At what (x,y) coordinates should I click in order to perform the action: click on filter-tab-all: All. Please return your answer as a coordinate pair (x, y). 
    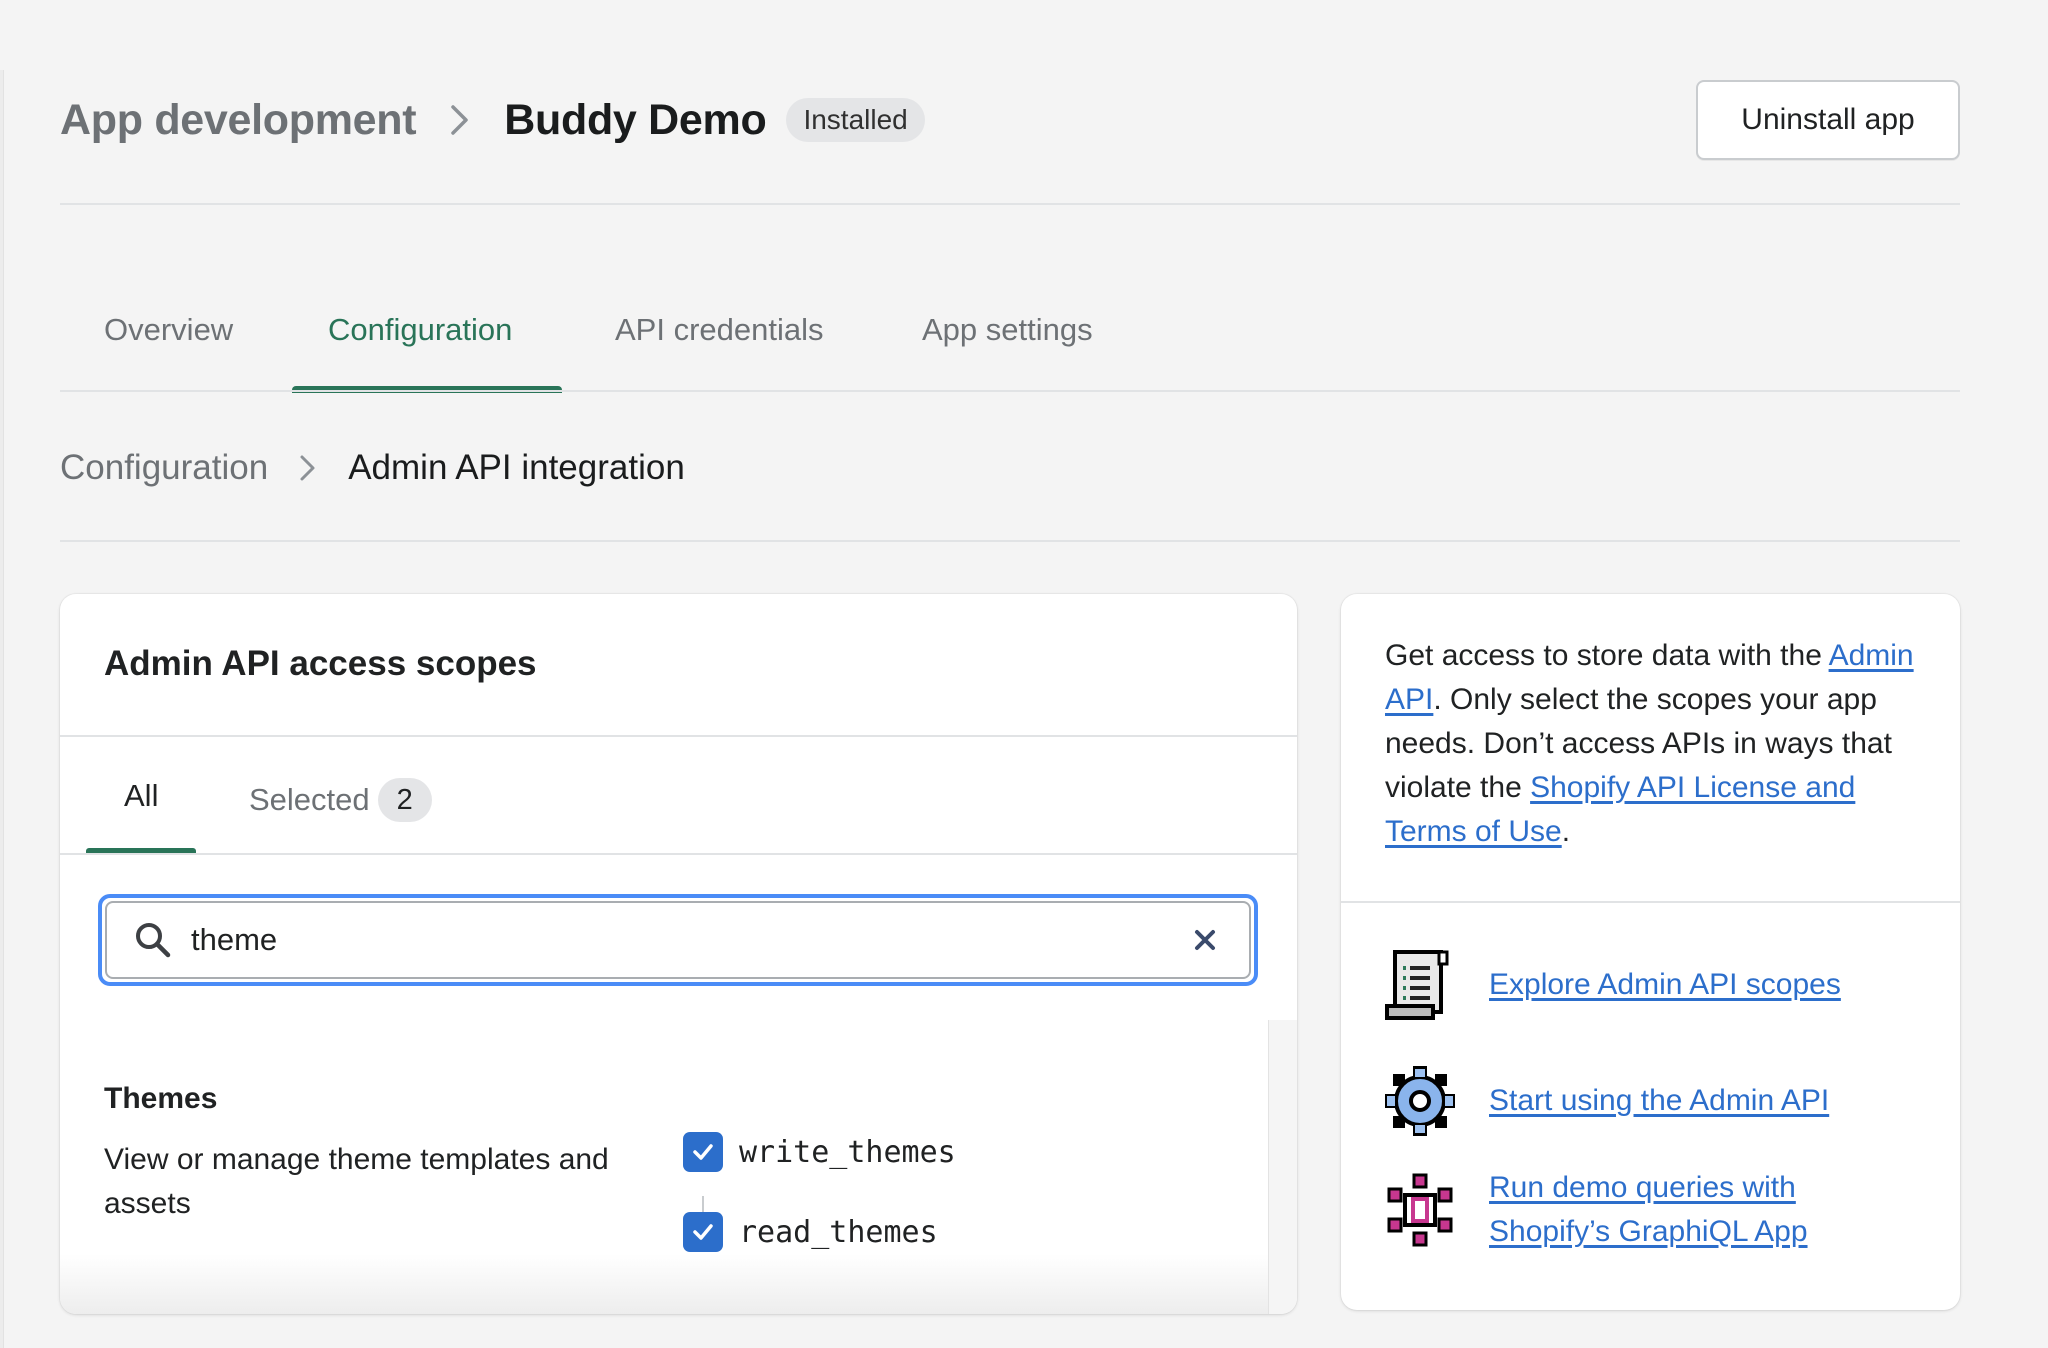
    Looking at the image, I should click on (141, 796).